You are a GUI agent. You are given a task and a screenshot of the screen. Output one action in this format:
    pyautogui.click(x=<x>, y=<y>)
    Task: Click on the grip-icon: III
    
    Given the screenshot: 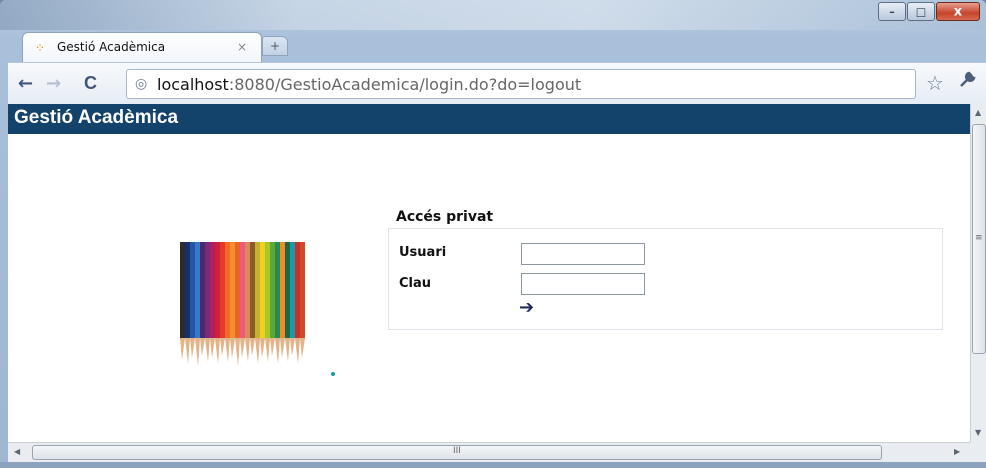 What is the action you would take?
    pyautogui.click(x=457, y=451)
    